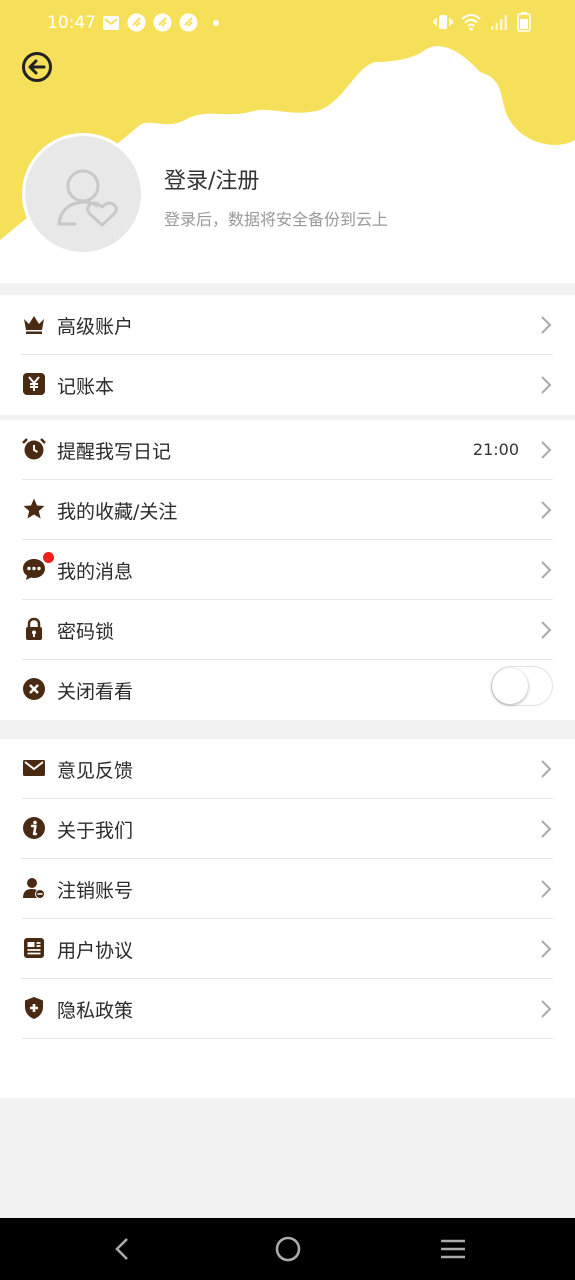 The width and height of the screenshot is (575, 1280). I want to click on menu-item-close-watch: 关闭看看, so click(287, 690).